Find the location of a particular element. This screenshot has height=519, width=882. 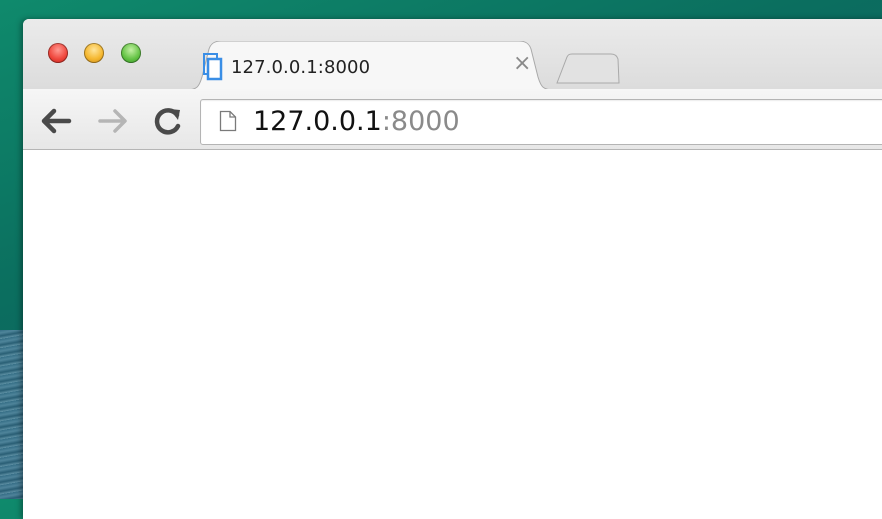

address-bar: 127.0.0.1:8000 is located at coordinates (541, 122).